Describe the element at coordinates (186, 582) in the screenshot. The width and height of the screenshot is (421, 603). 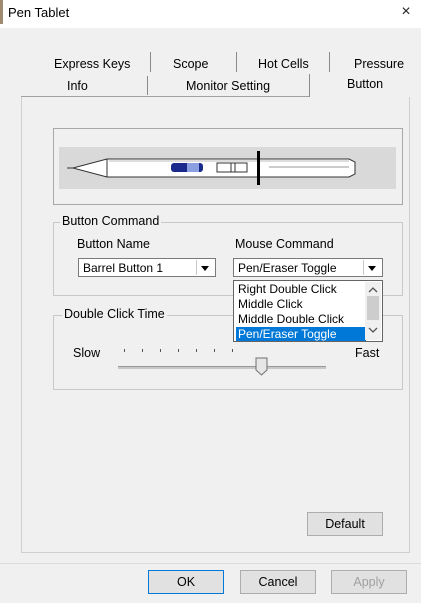
I see `ok-button: OK` at that location.